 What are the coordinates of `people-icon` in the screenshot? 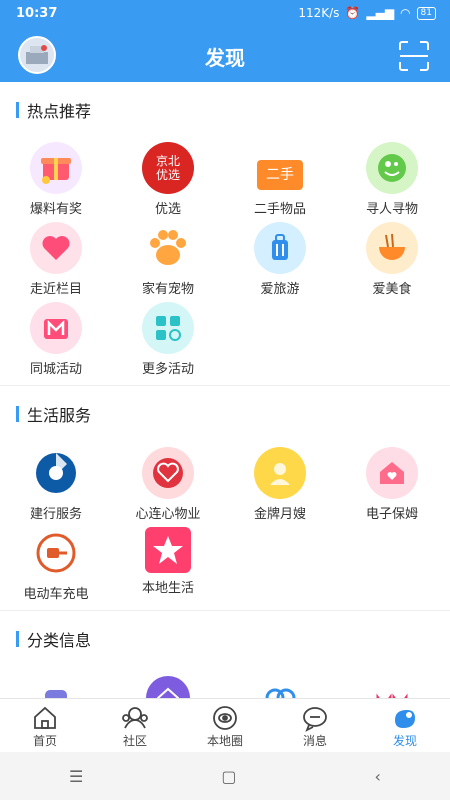 It's located at (280, 687).